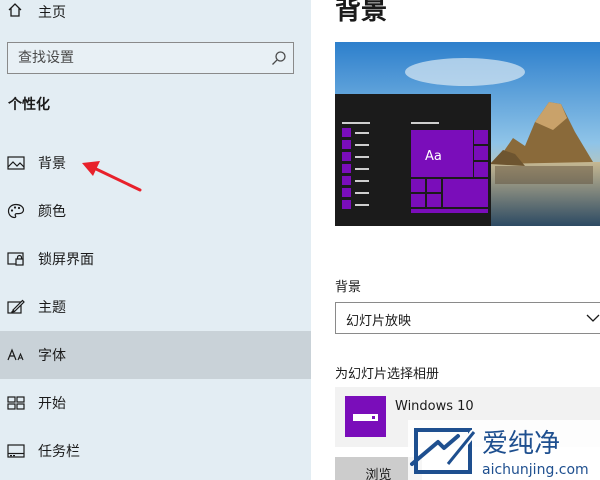 The width and height of the screenshot is (600, 480). Describe the element at coordinates (16, 306) in the screenshot. I see `theme-brush-icon` at that location.